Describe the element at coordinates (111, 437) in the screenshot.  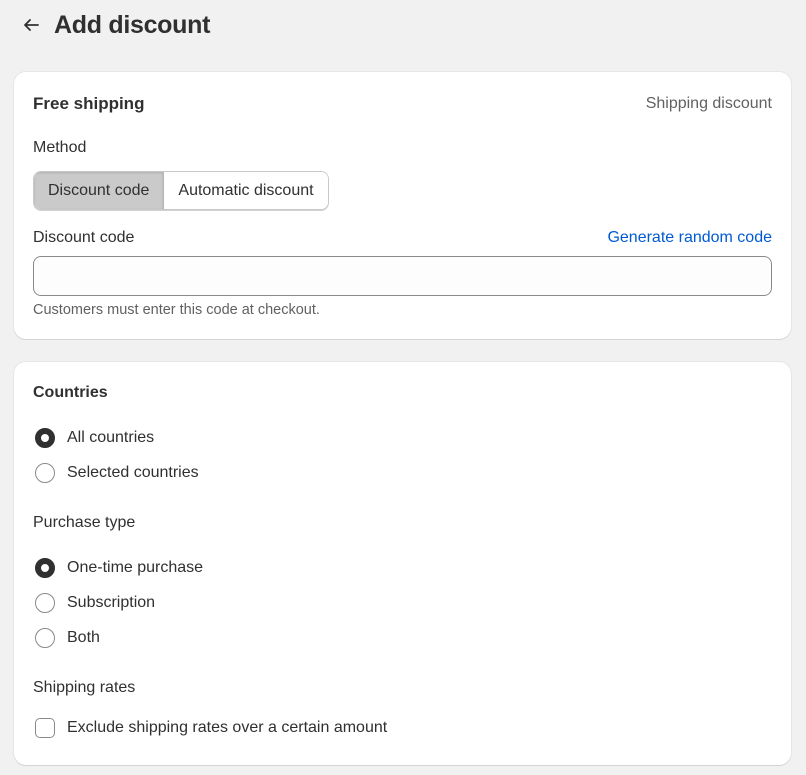
I see `radio-label: All countries` at that location.